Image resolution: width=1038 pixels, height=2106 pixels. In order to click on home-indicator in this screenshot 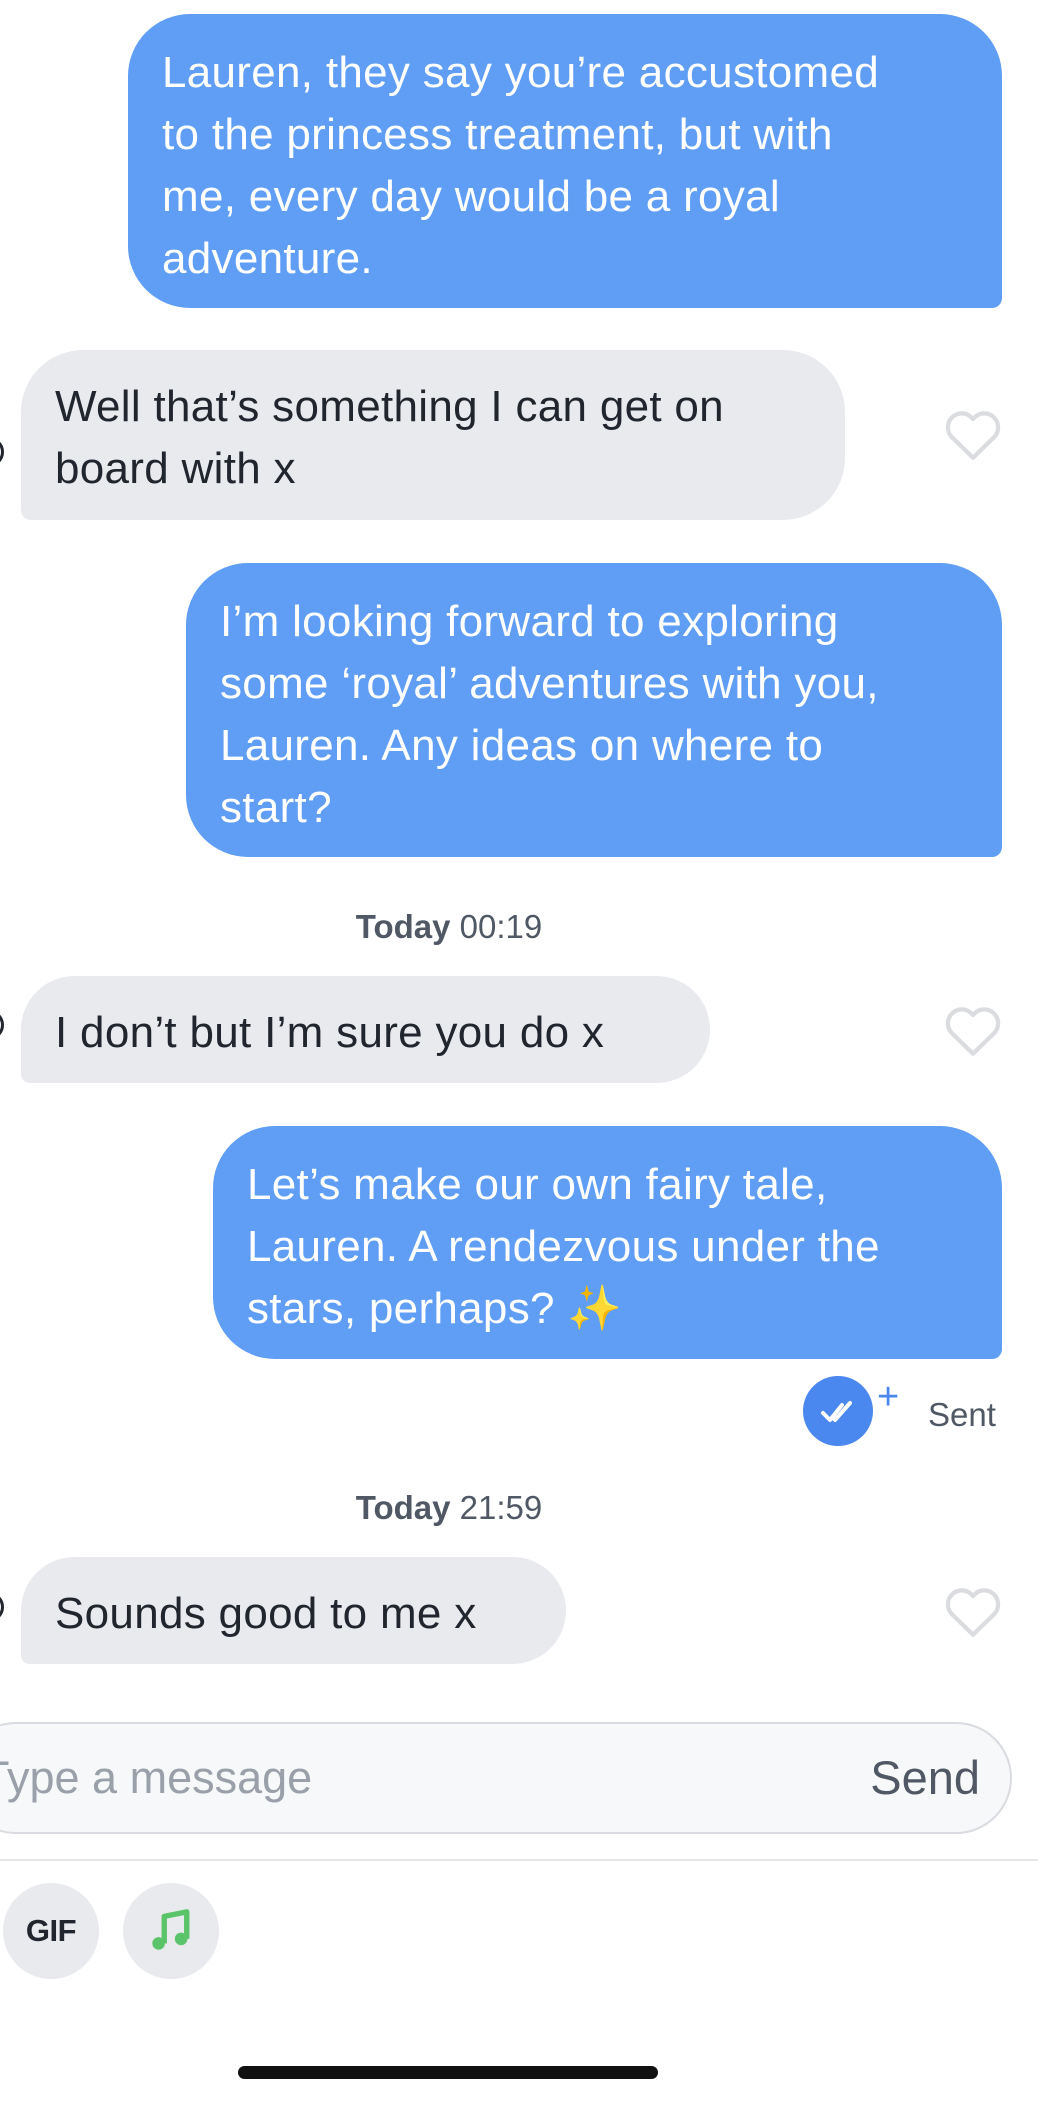, I will do `click(448, 2072)`.